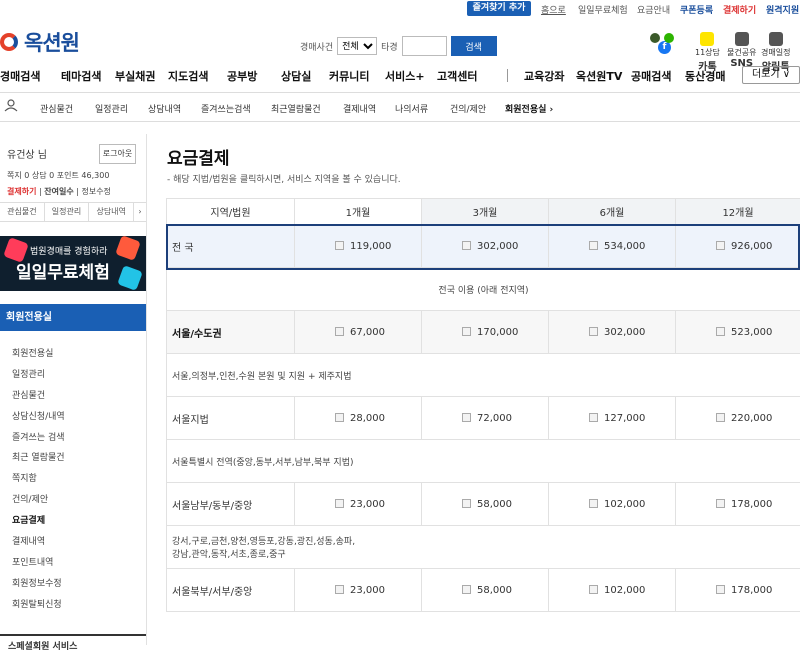  Describe the element at coordinates (22, 212) in the screenshot. I see `sidebar-tab-watchlist: 관심물건` at that location.